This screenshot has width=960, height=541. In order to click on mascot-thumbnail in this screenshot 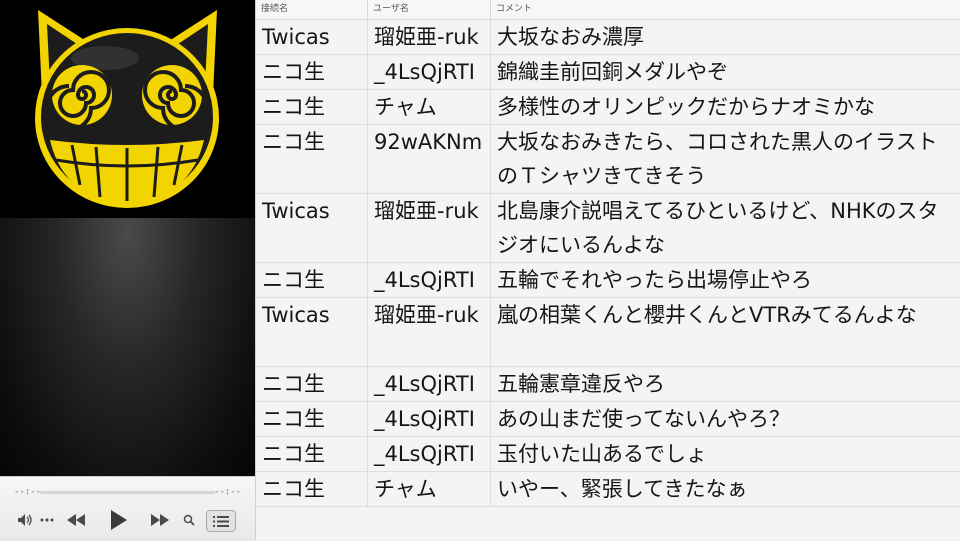, I will do `click(127, 109)`.